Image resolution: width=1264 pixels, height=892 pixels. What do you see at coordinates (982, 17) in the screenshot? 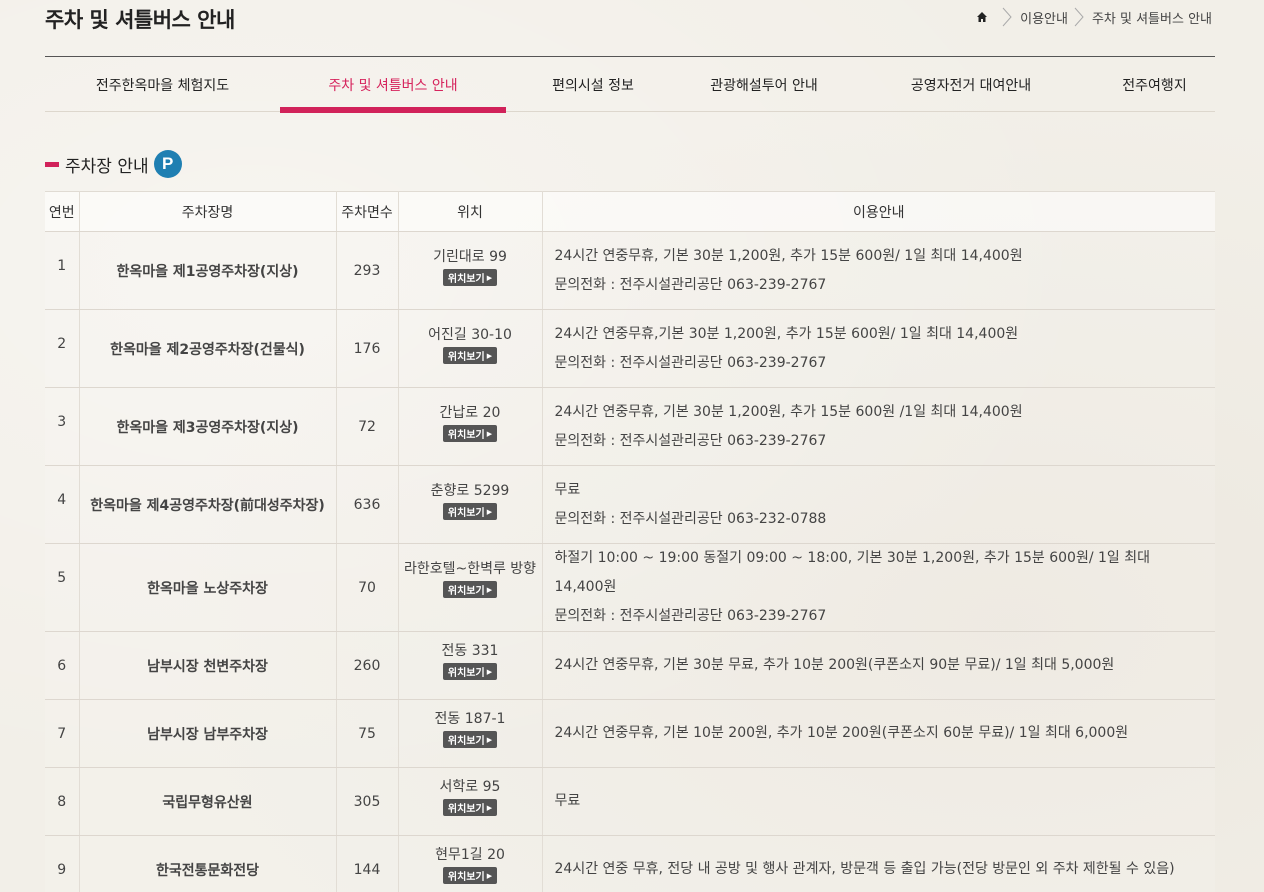
I see `home-icon` at bounding box center [982, 17].